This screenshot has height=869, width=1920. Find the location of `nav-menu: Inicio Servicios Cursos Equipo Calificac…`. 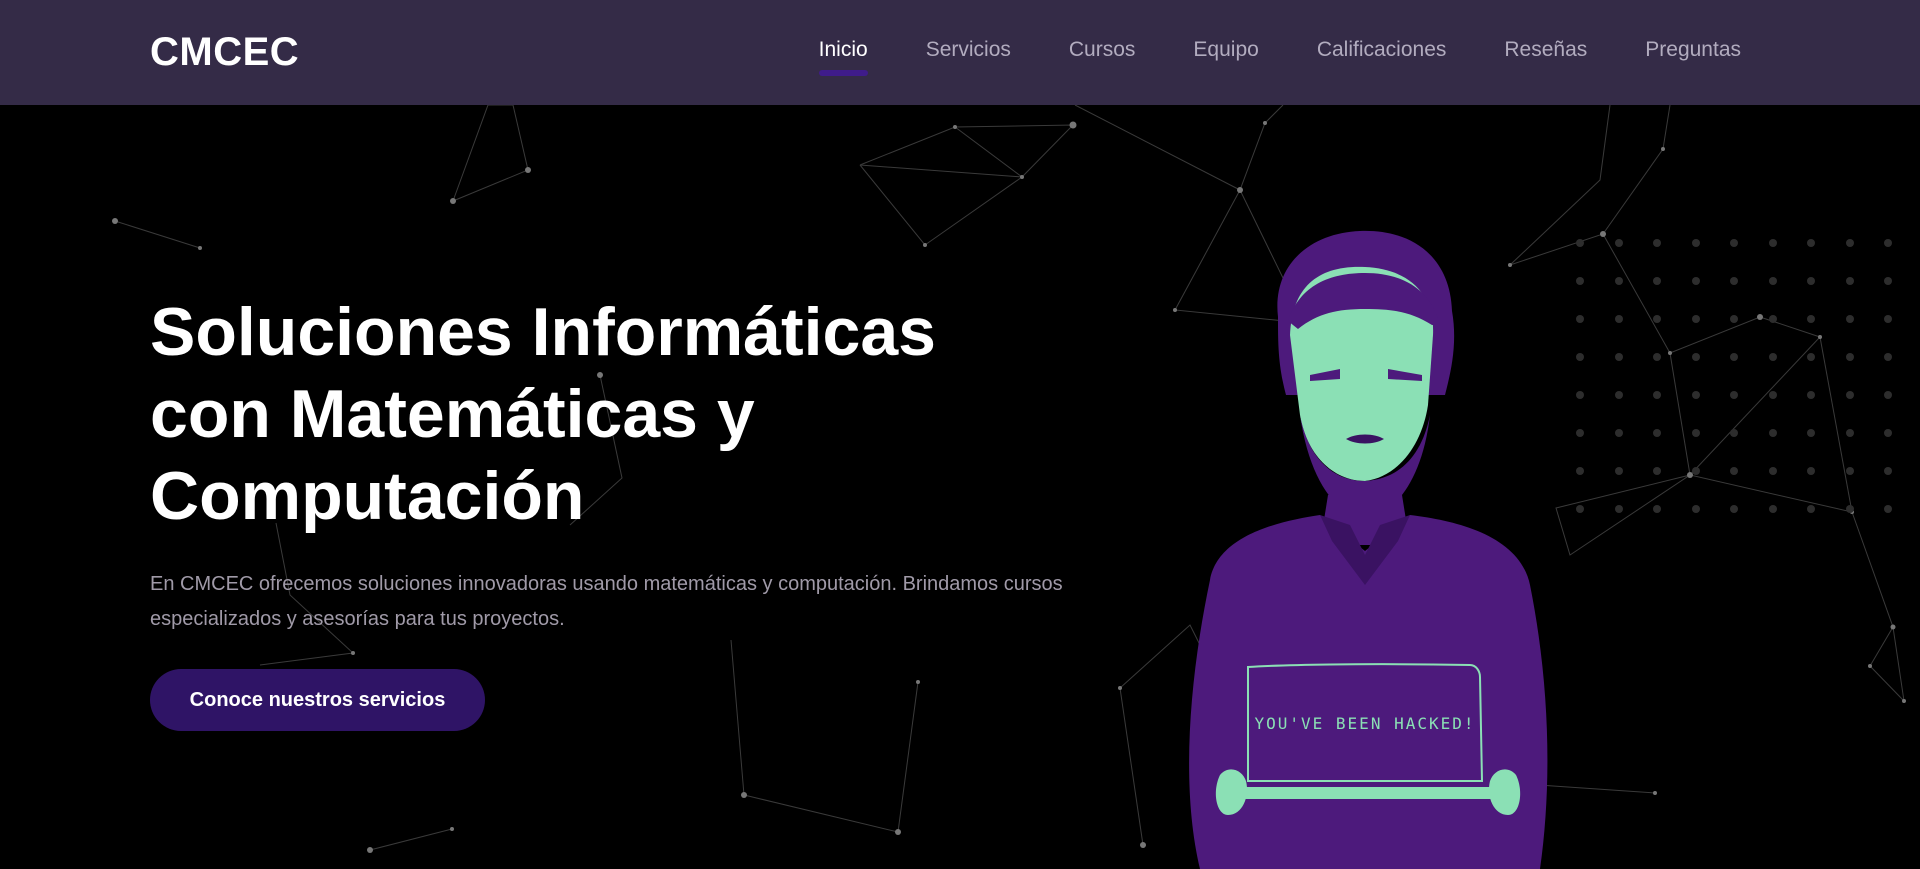

nav-menu: Inicio Servicios Cursos Equipo Calificac… is located at coordinates (1279, 57).